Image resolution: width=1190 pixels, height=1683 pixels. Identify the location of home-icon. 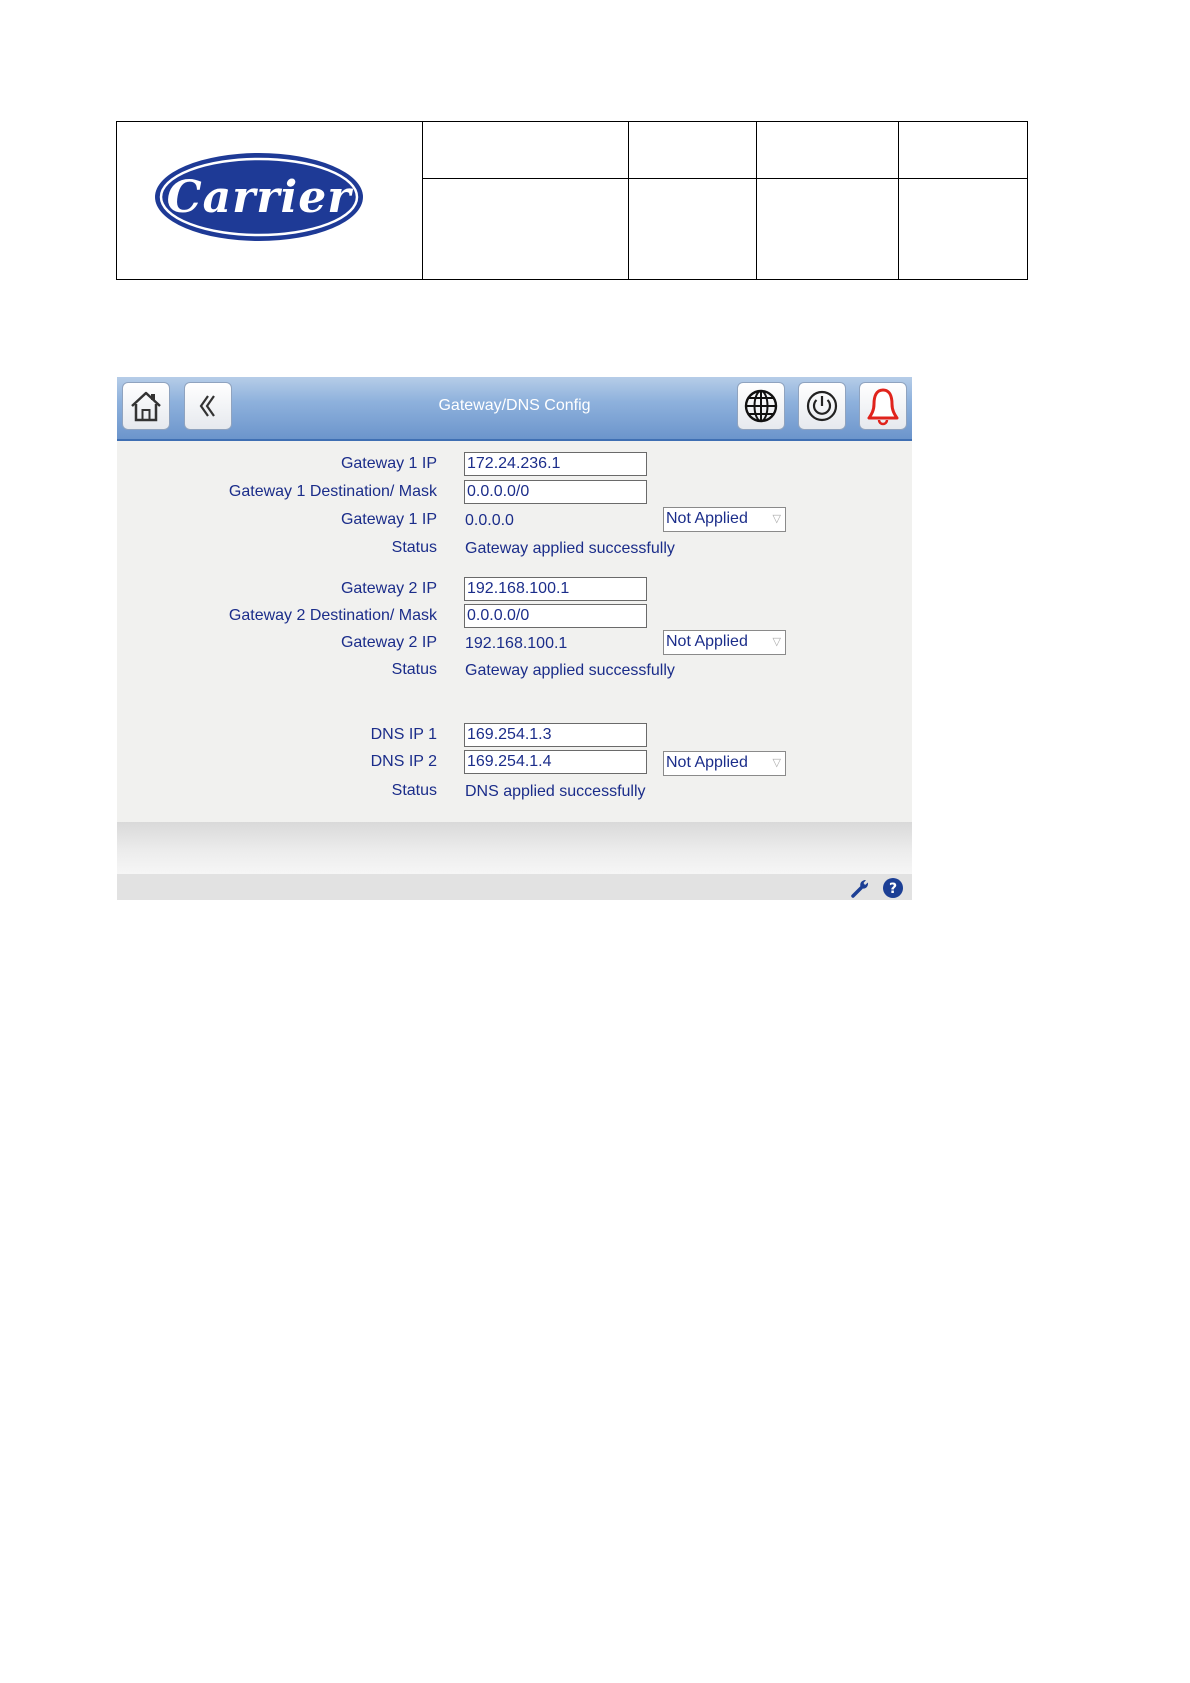
(146, 406).